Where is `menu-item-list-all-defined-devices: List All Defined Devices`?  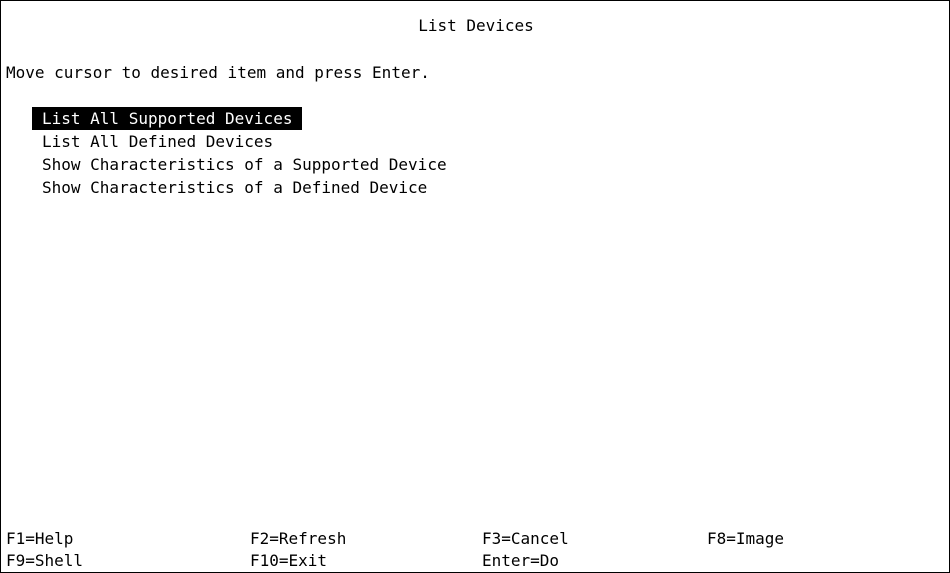 menu-item-list-all-defined-devices: List All Defined Devices is located at coordinates (157, 141).